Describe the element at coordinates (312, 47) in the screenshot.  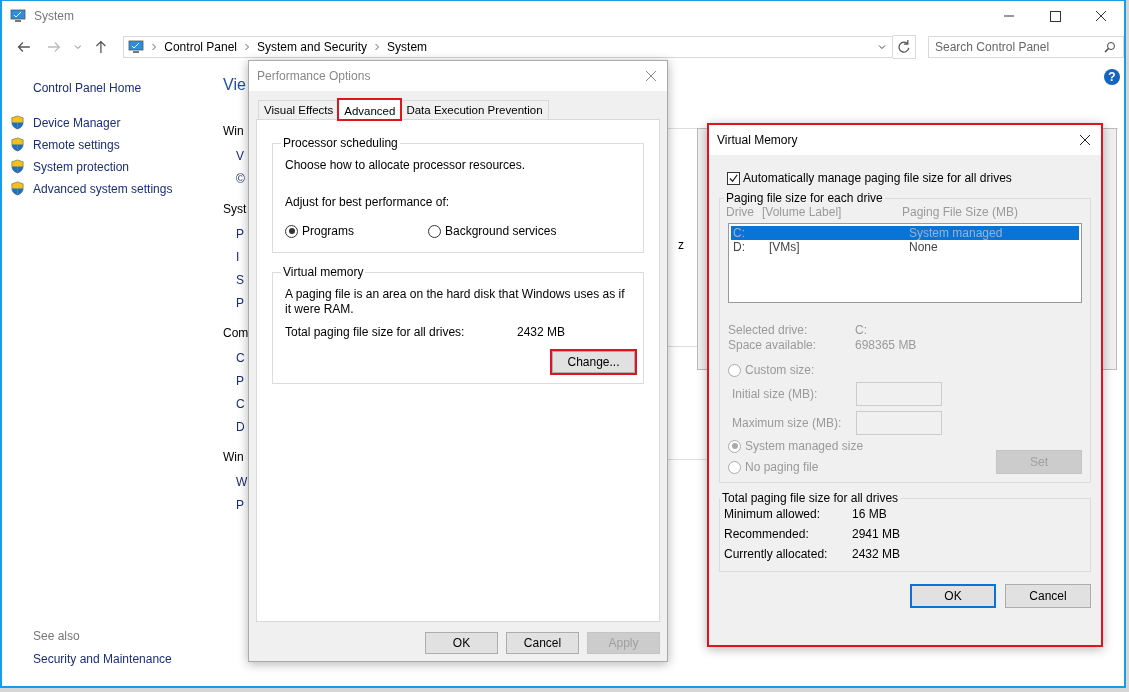
I see `breadcrumb-item: System and Security` at that location.